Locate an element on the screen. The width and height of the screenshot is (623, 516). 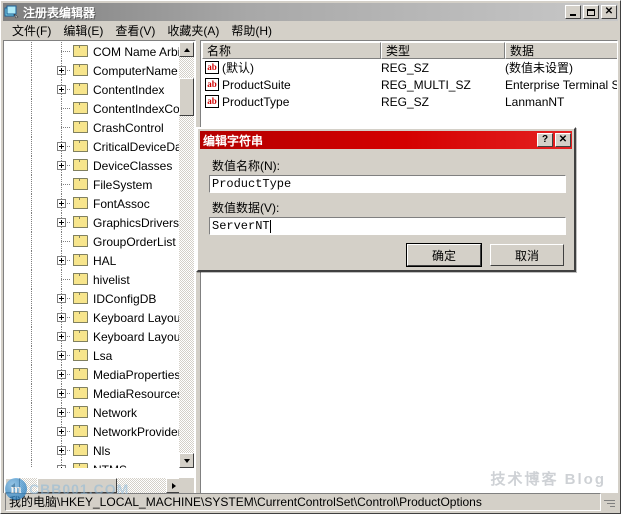
tree-vscroll-track is located at coordinates (186, 255).